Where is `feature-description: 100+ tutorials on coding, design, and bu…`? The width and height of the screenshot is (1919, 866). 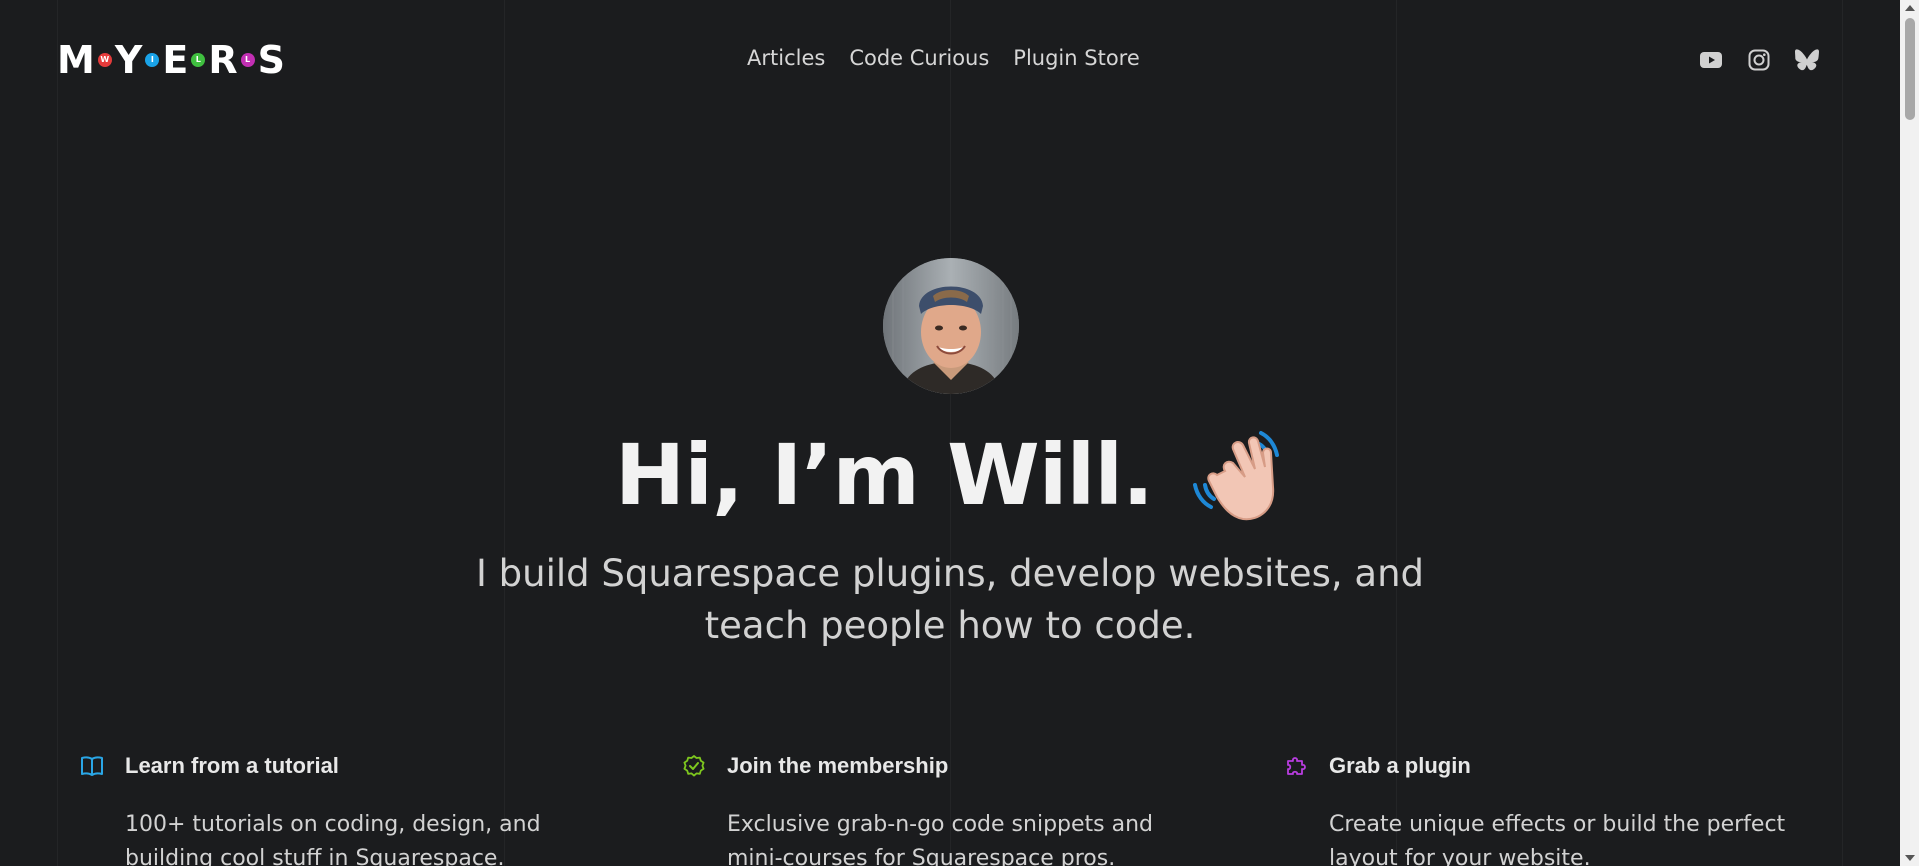 feature-description: 100+ tutorials on coding, design, and bu… is located at coordinates (333, 839).